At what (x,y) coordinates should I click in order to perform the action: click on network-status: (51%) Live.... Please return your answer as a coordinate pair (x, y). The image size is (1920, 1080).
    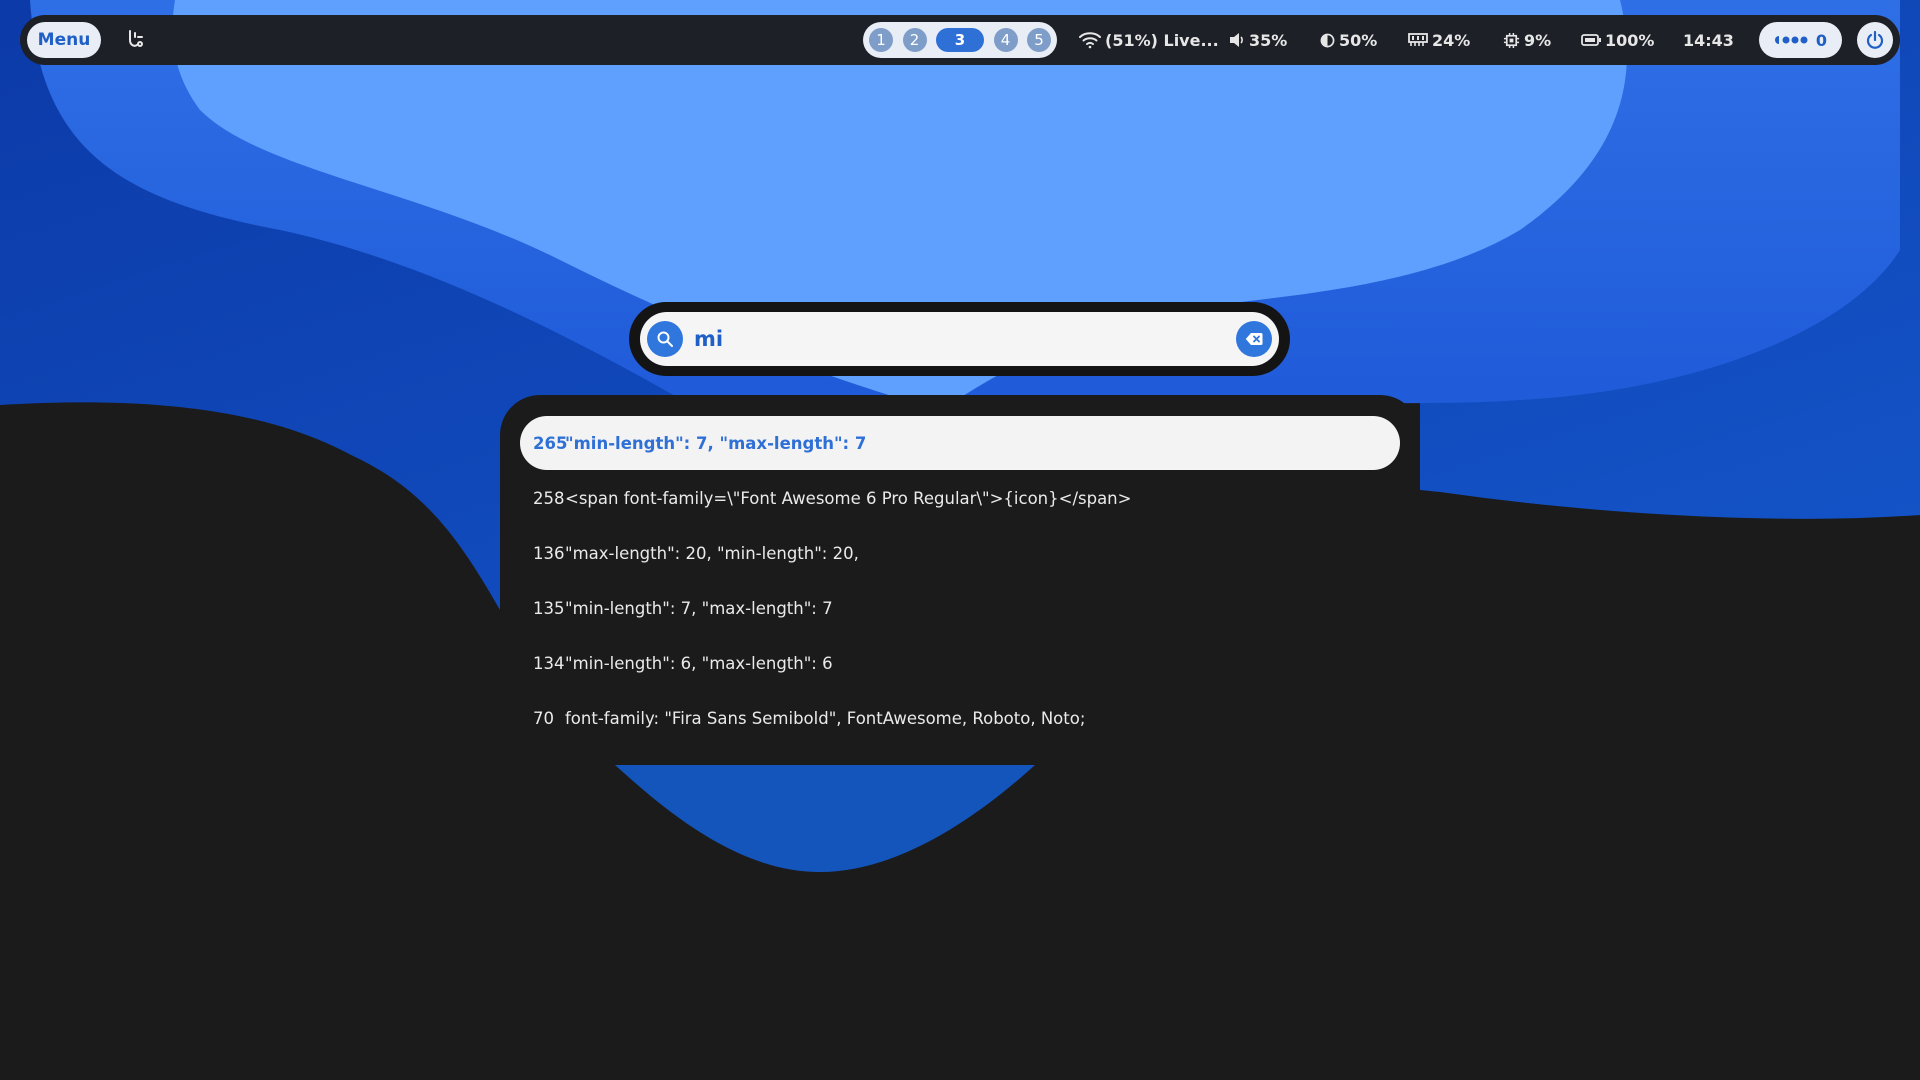
    Looking at the image, I should click on (1149, 40).